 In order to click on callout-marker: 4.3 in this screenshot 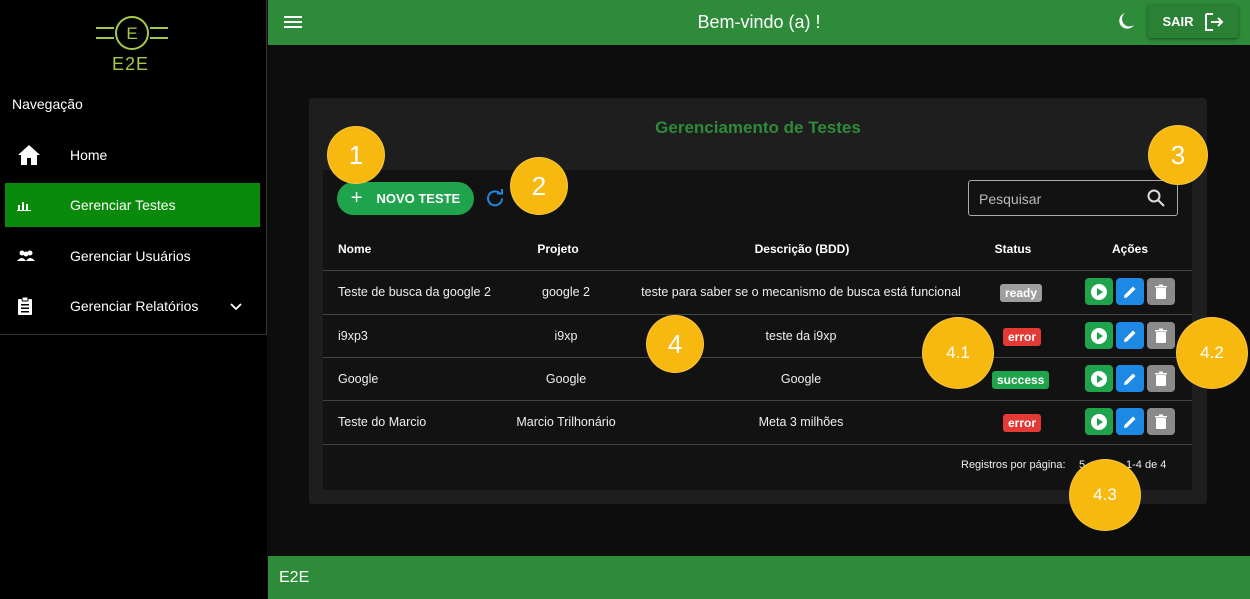, I will do `click(1105, 495)`.